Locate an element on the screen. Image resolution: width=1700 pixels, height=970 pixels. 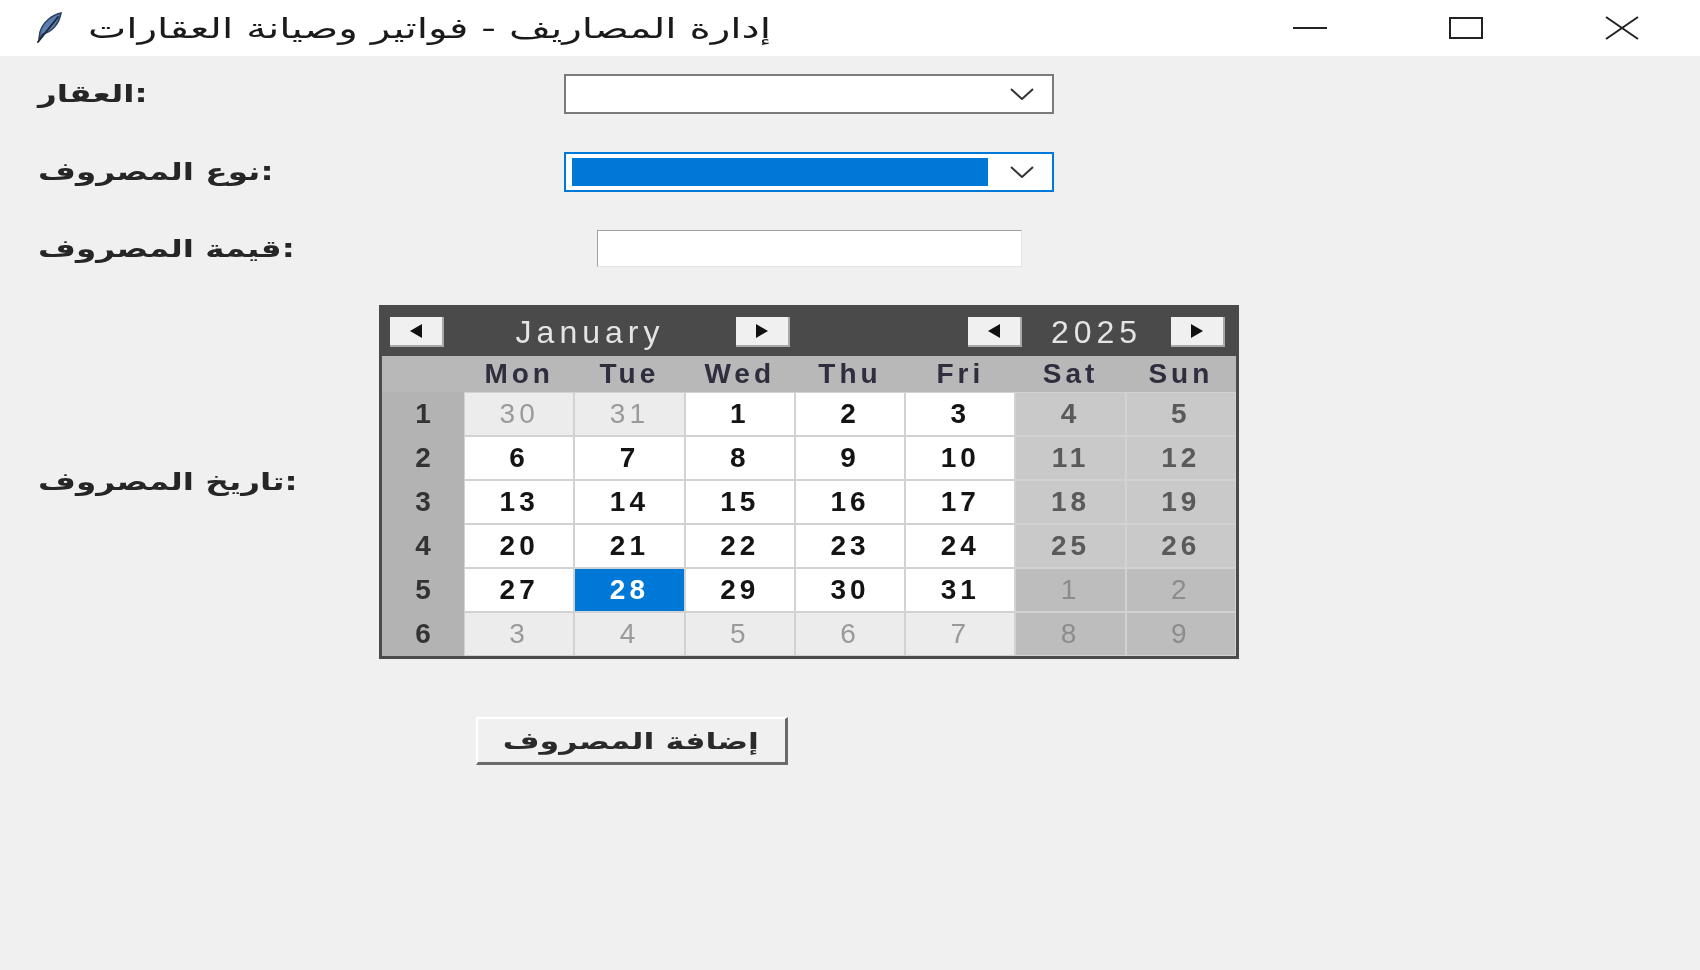
day-cell: 21 is located at coordinates (629, 546).